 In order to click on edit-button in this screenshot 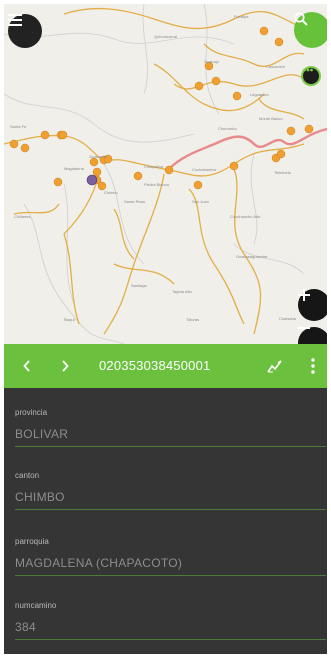, I will do `click(275, 366)`.